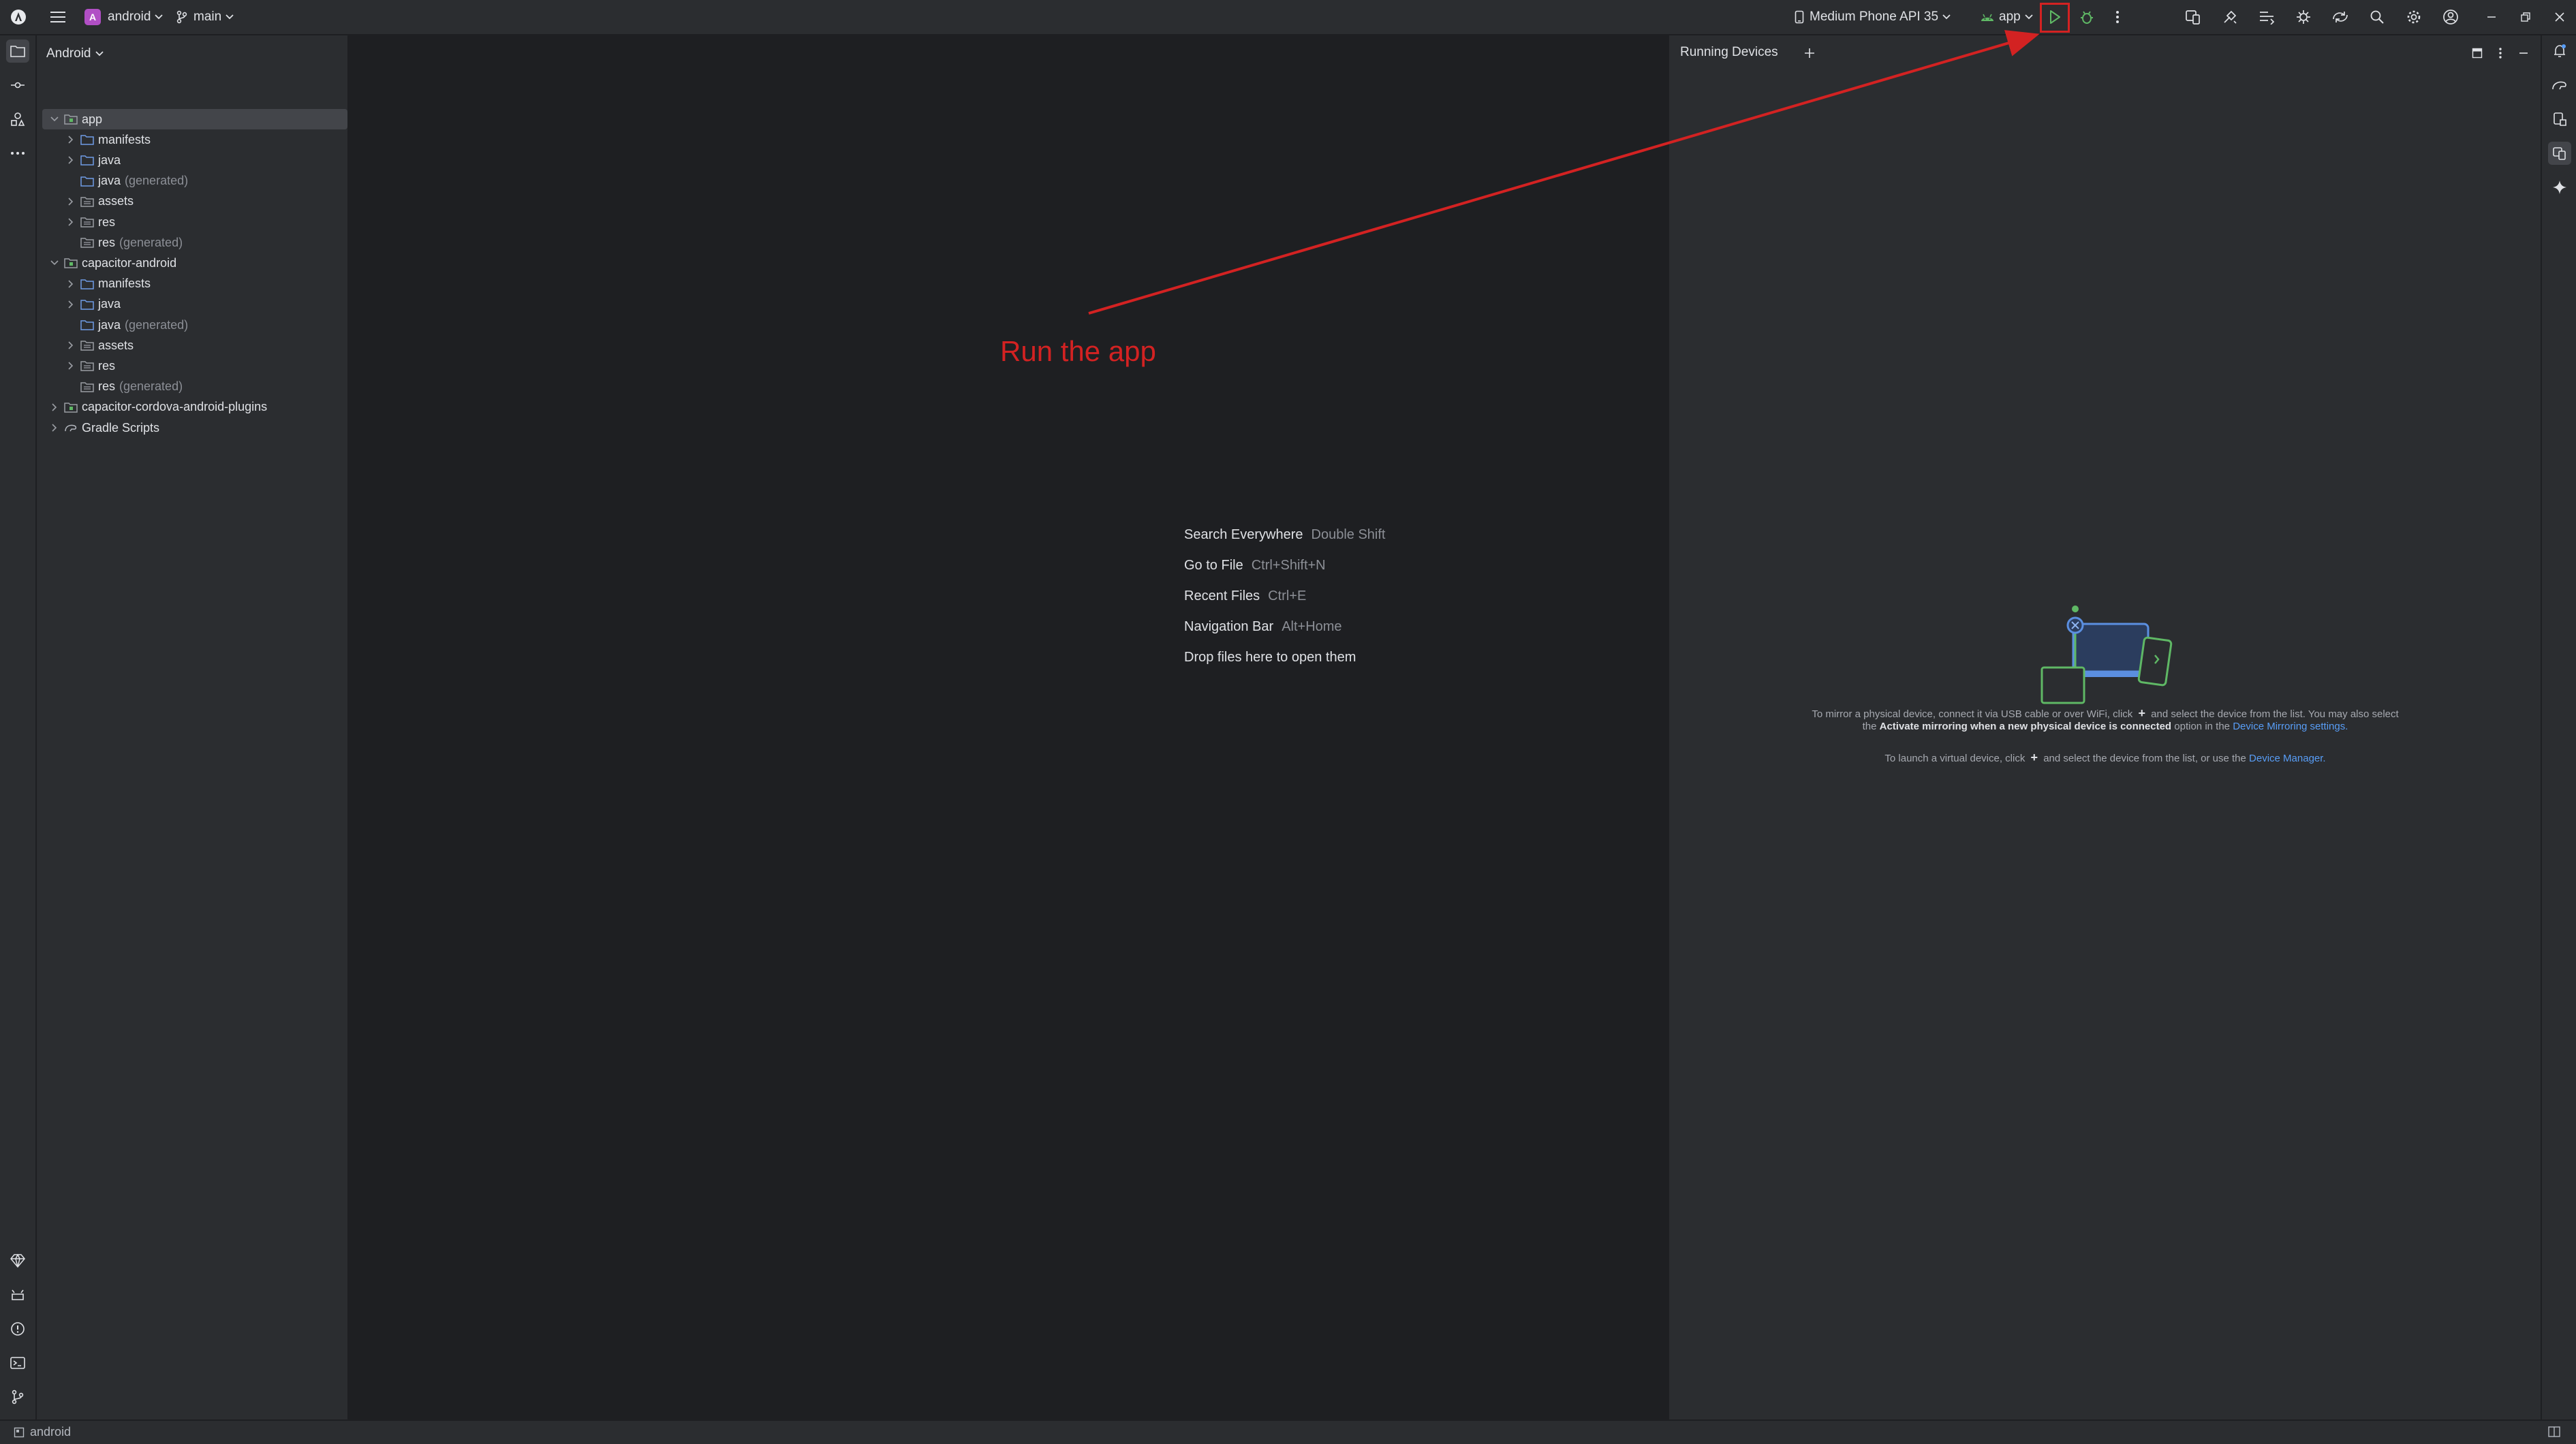  What do you see at coordinates (2303, 17) in the screenshot?
I see `app-inspection-icon` at bounding box center [2303, 17].